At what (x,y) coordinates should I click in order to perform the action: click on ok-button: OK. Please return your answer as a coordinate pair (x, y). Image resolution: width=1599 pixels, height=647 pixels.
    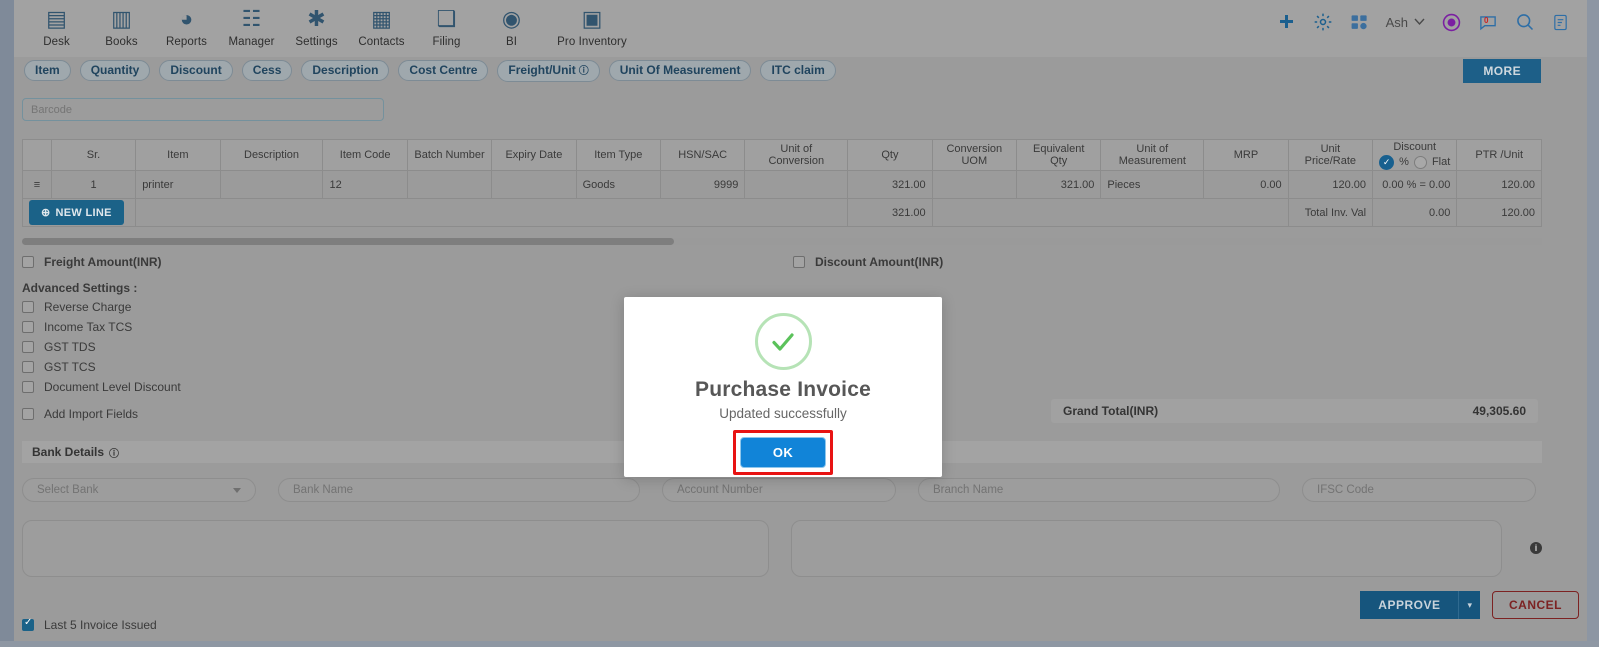
    Looking at the image, I should click on (783, 452).